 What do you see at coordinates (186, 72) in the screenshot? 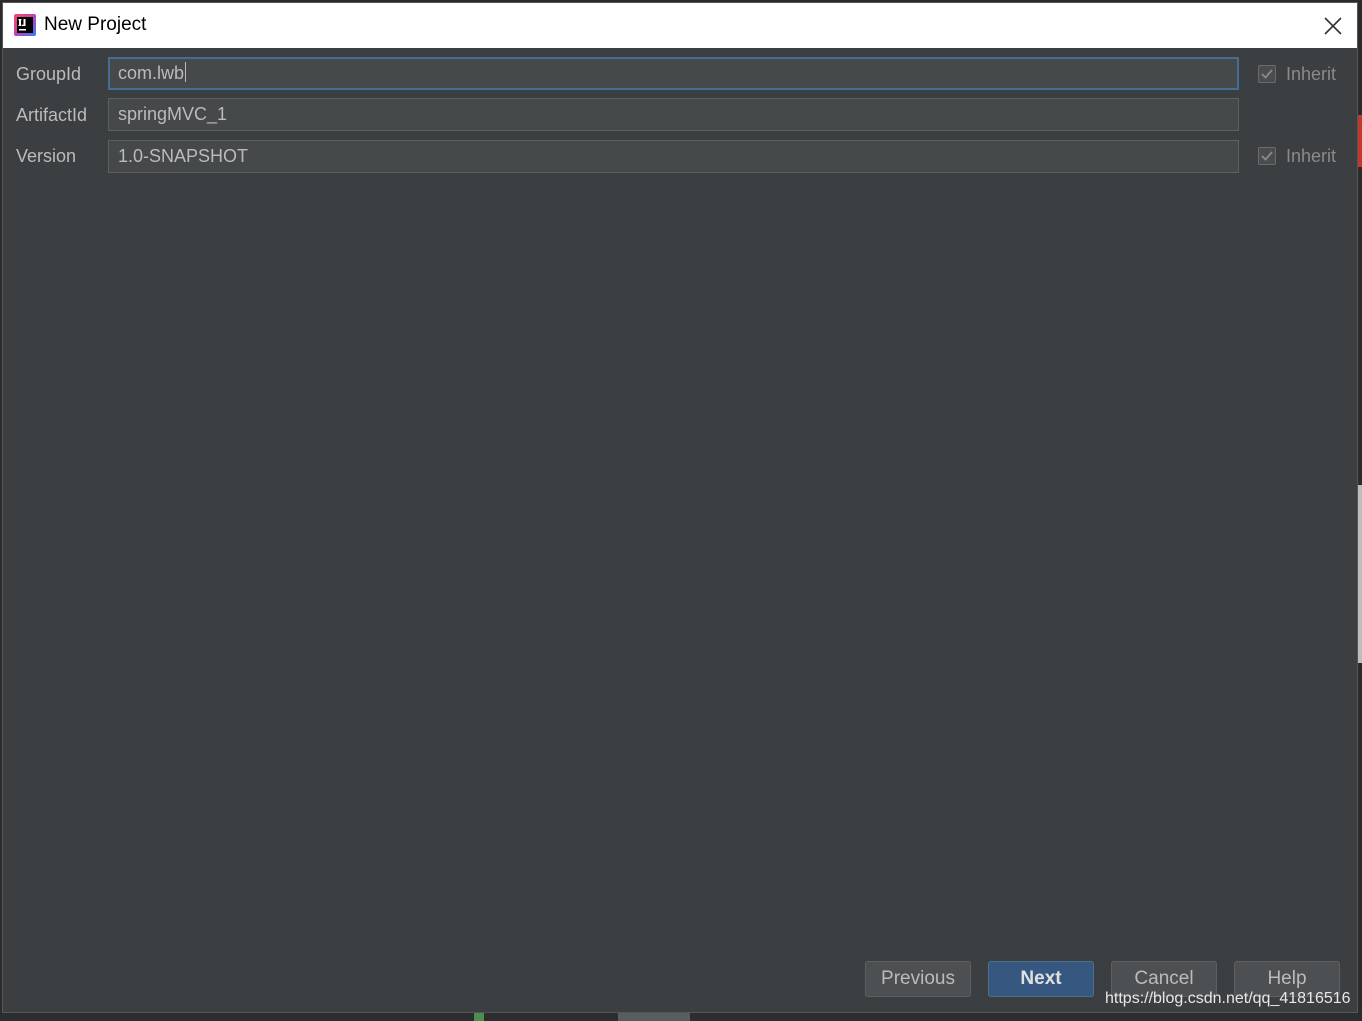
I see `text-caret` at bounding box center [186, 72].